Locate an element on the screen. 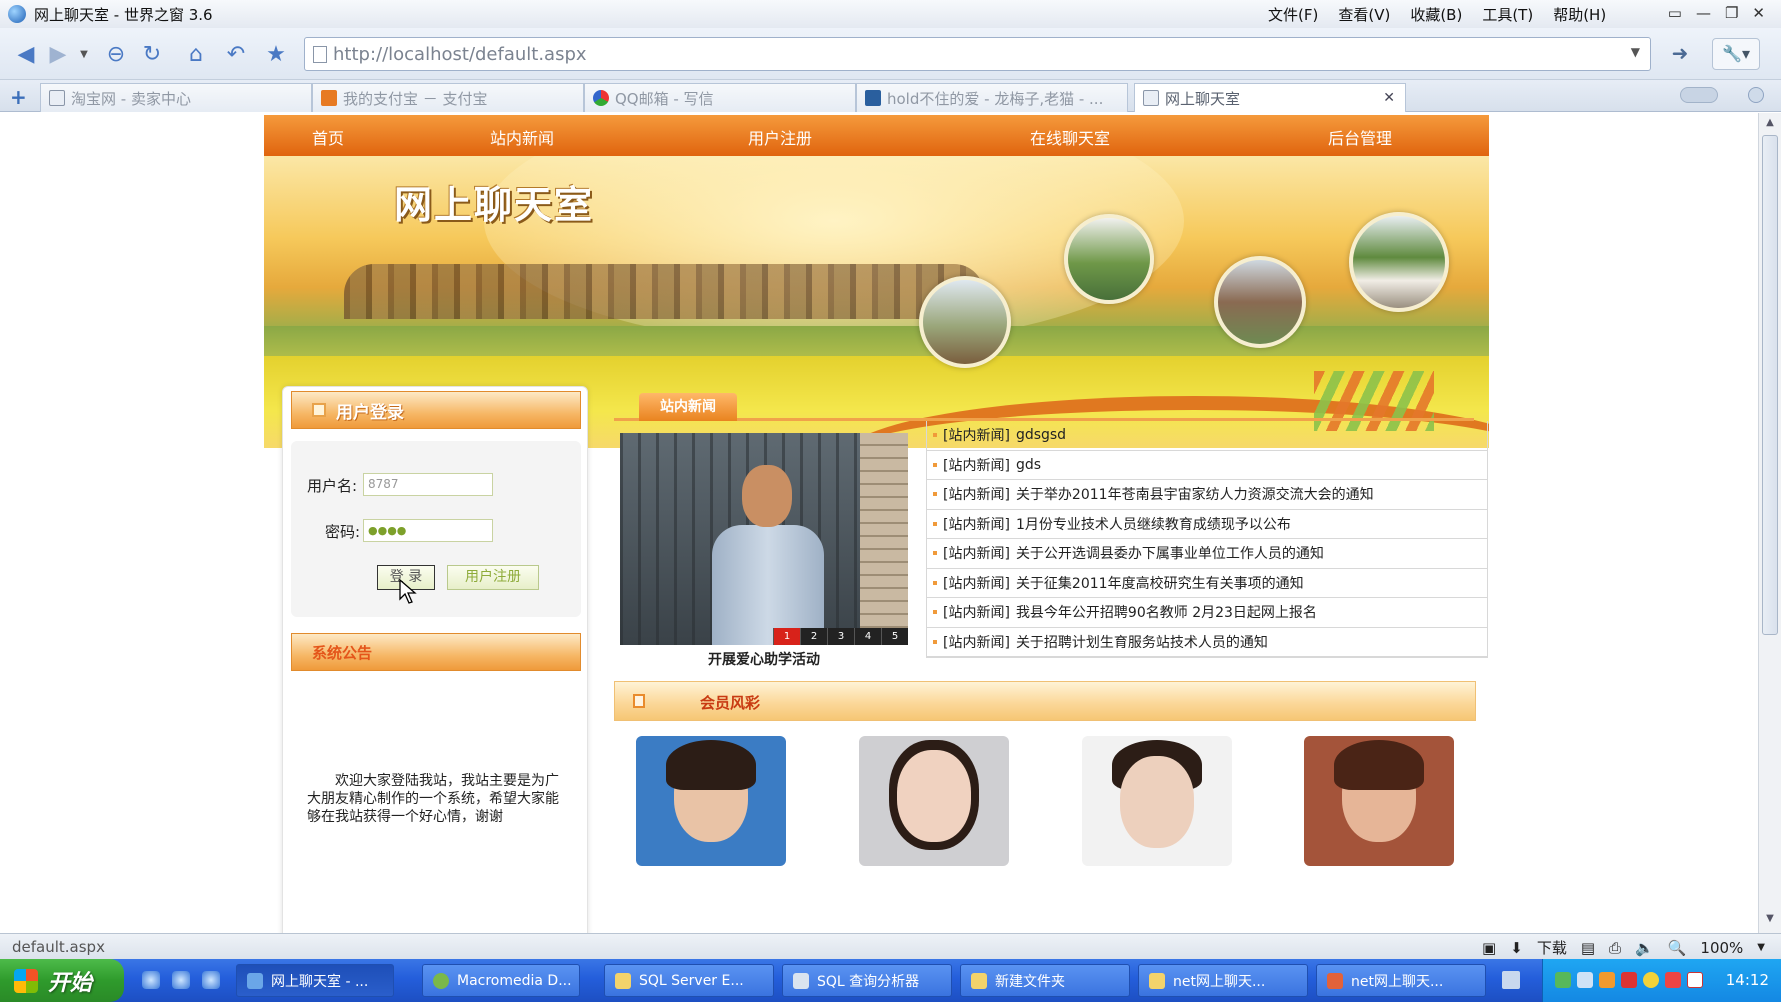  quicklaunch-ie-icon is located at coordinates (211, 980).